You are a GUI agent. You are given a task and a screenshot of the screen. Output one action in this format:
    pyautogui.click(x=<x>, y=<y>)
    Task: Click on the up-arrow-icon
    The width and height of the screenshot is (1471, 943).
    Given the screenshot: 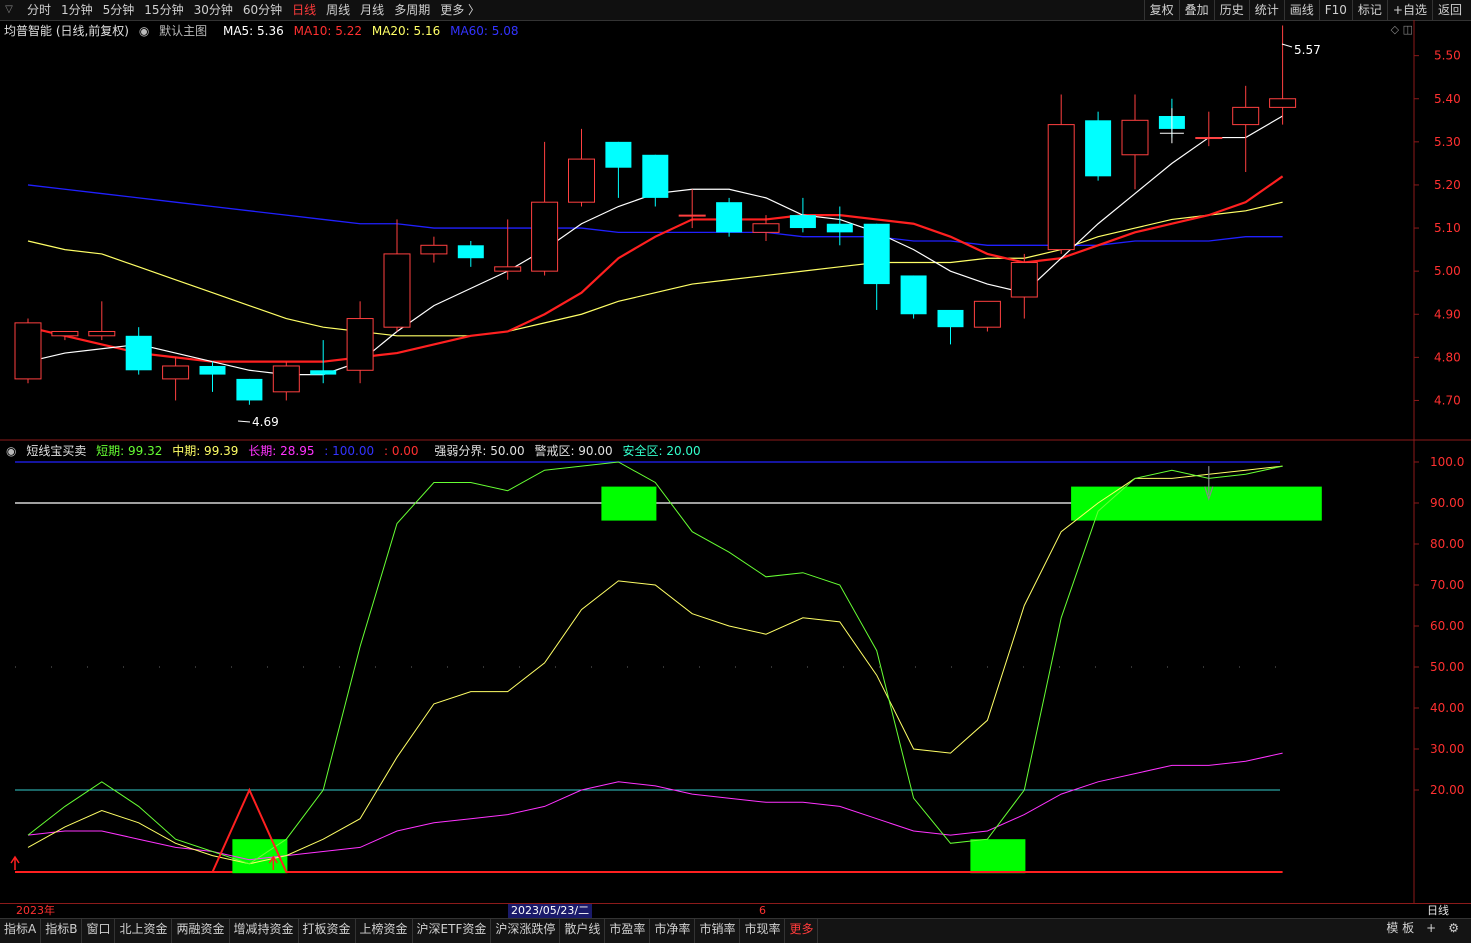 What is the action you would take?
    pyautogui.click(x=15, y=862)
    